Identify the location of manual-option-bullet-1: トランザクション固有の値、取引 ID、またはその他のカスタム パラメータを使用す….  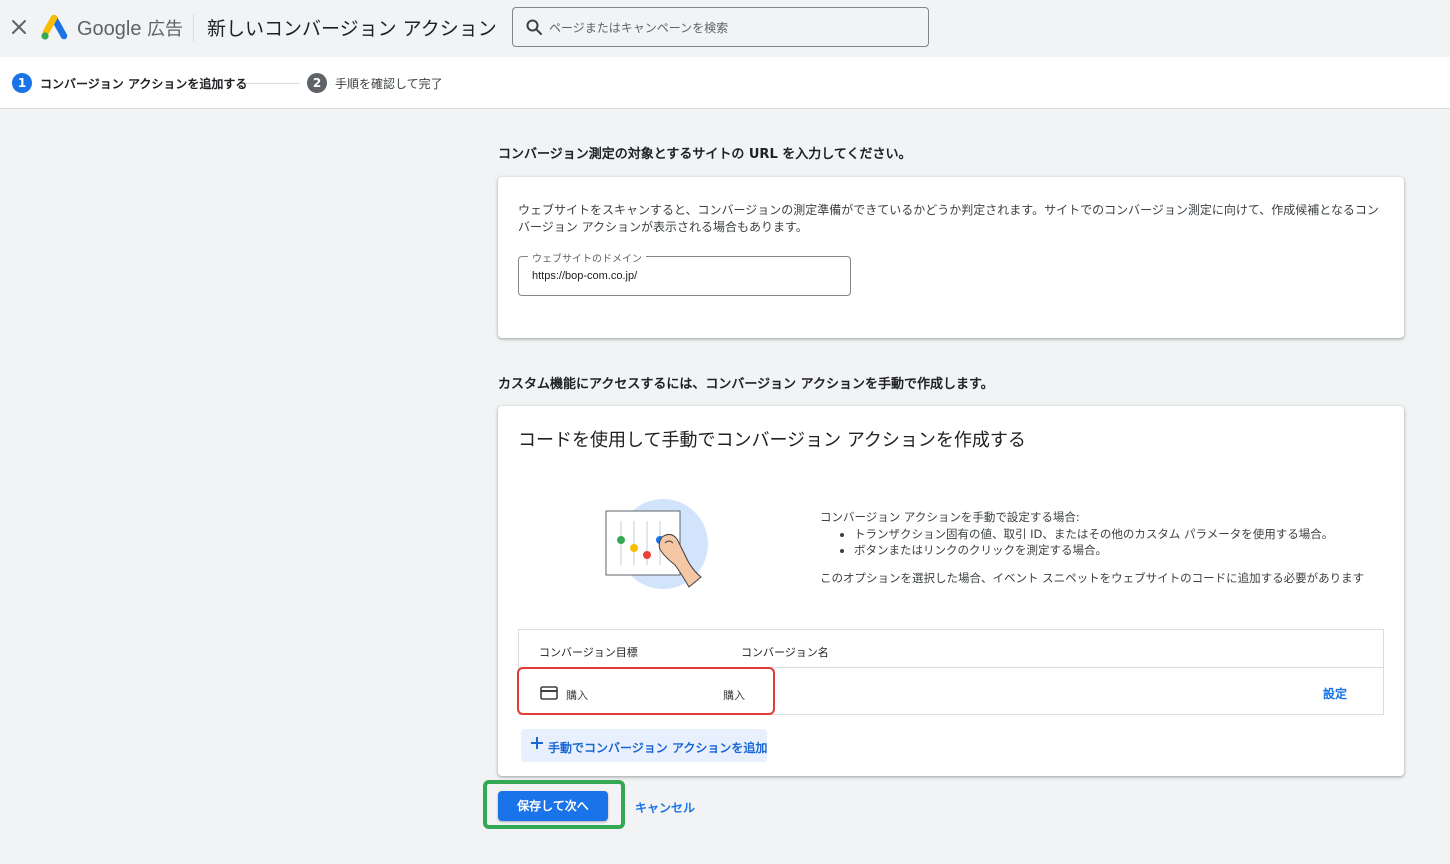
(1117, 534).